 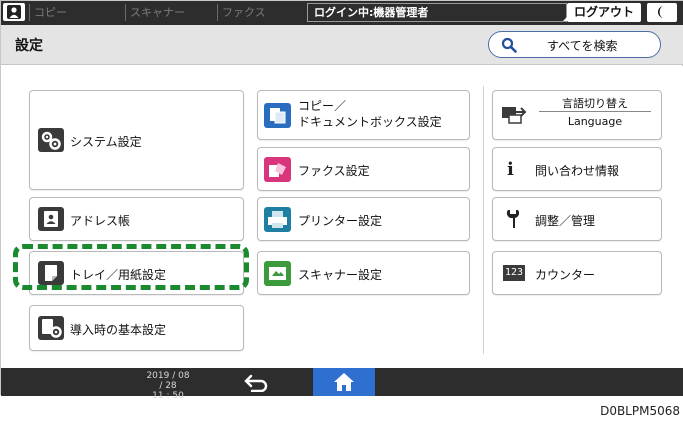 What do you see at coordinates (322, 106) in the screenshot?
I see `copy-docbox-label-line1: コピー／` at bounding box center [322, 106].